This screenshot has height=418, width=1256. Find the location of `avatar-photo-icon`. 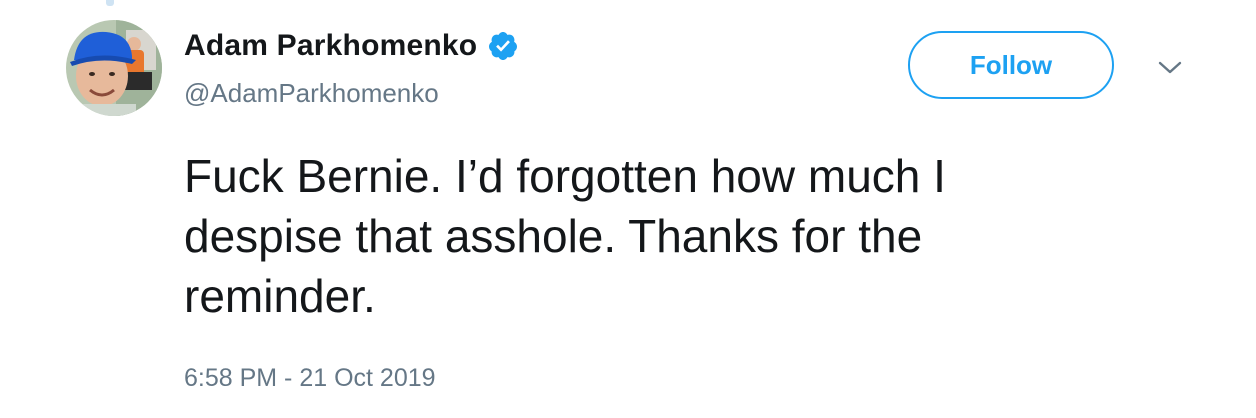

avatar-photo-icon is located at coordinates (114, 68).